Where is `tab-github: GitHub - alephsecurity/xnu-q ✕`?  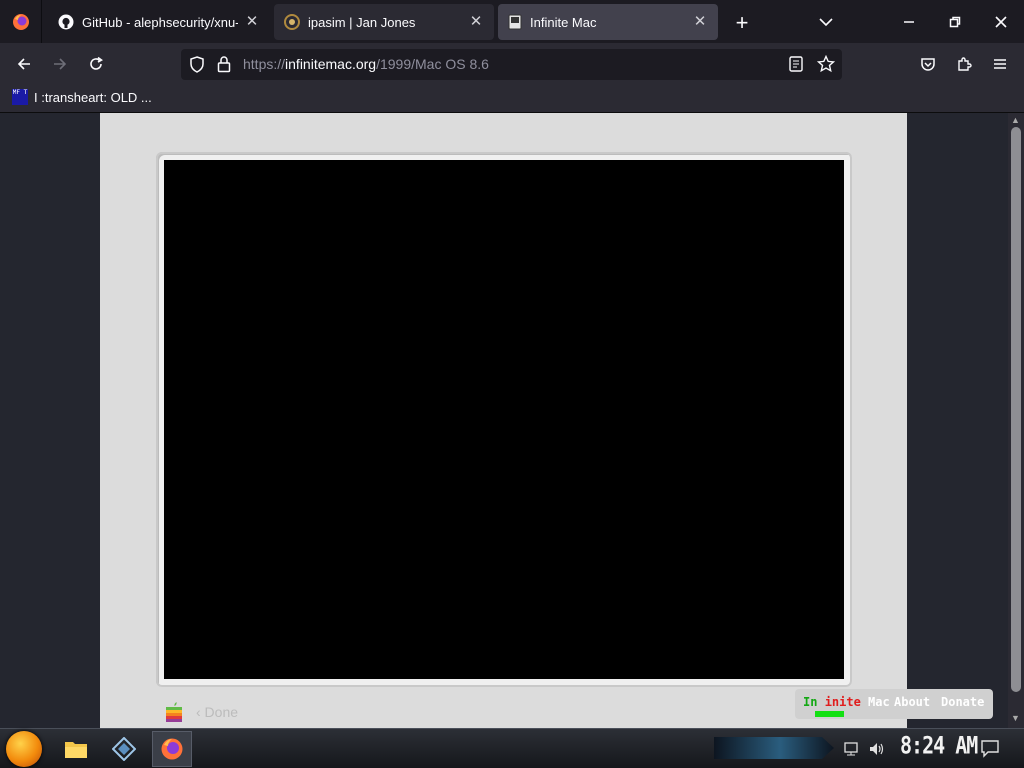 tab-github: GitHub - alephsecurity/xnu-q ✕ is located at coordinates (159, 22).